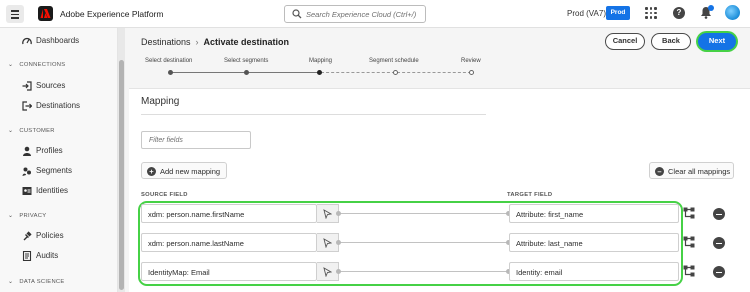 The image size is (750, 292). Describe the element at coordinates (27, 86) in the screenshot. I see `sources-icon` at that location.